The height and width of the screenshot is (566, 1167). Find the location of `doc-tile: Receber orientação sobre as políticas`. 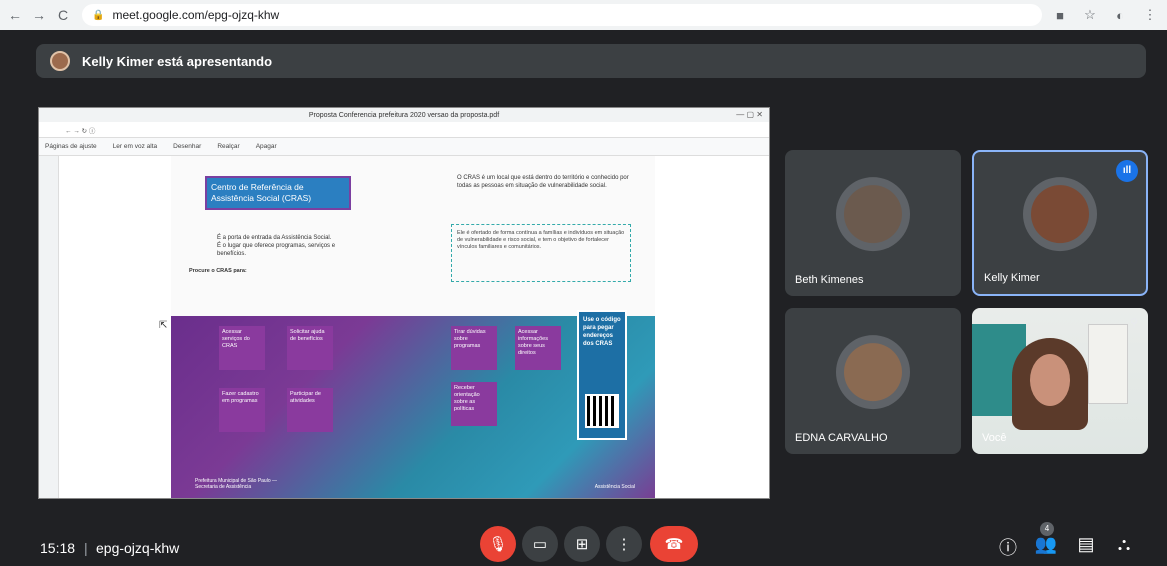

doc-tile: Receber orientação sobre as políticas is located at coordinates (474, 404).